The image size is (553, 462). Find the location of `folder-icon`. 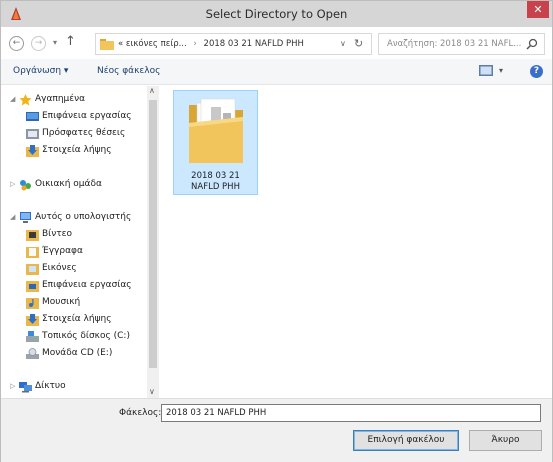

folder-icon is located at coordinates (107, 44).